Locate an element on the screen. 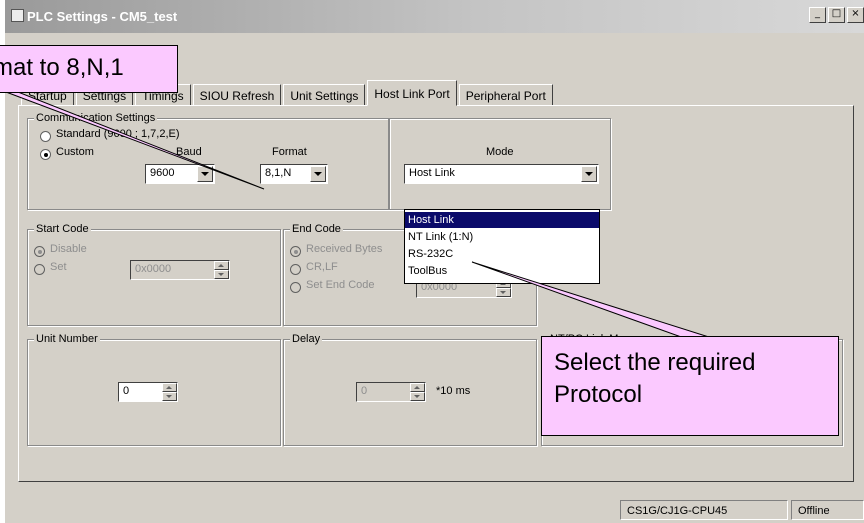  format-callout-text: mat to 8,N,1 is located at coordinates (62, 67).